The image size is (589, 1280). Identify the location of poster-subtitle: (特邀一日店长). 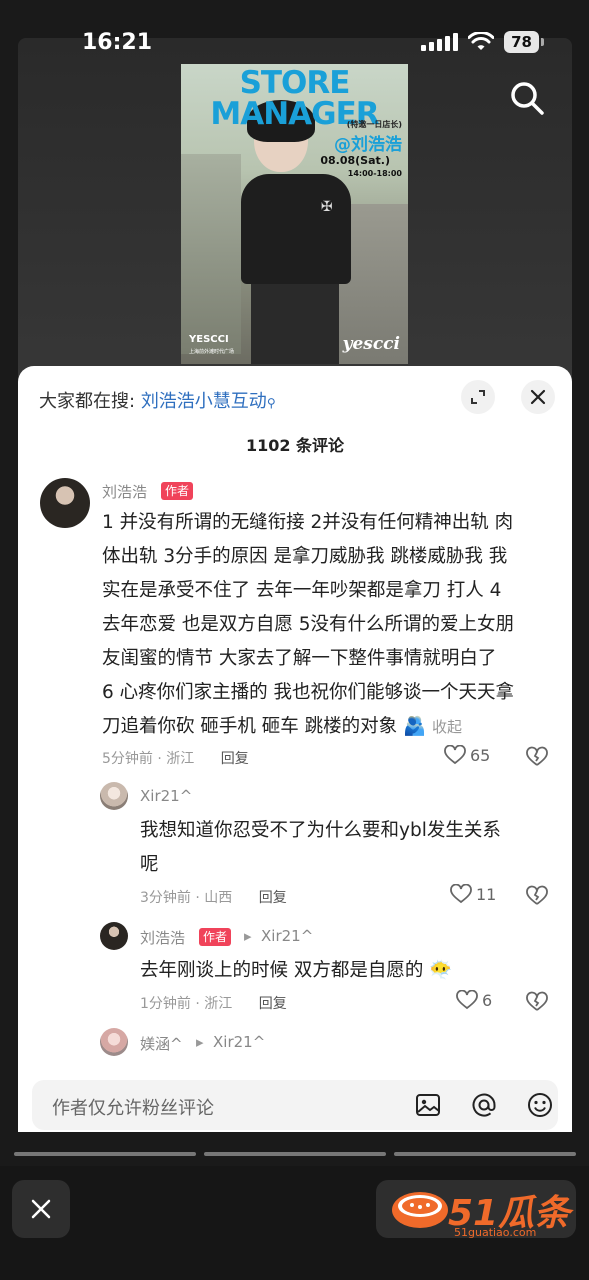
(374, 124).